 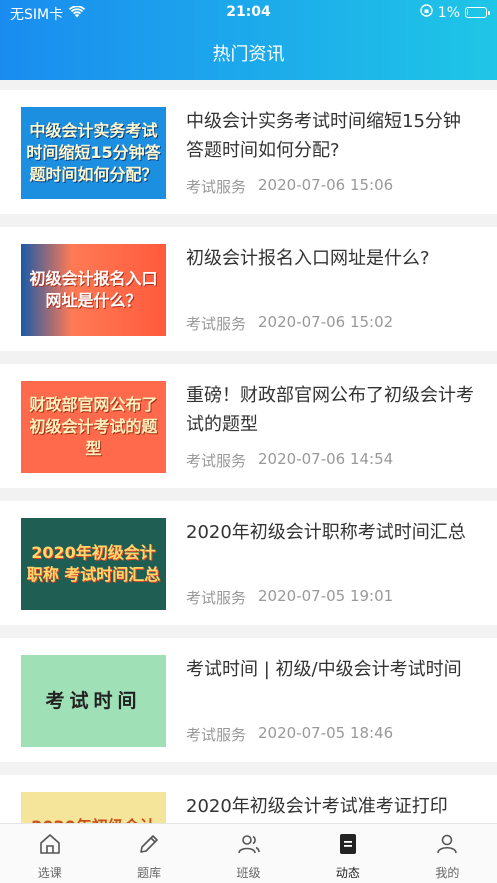 What do you see at coordinates (326, 733) in the screenshot?
I see `news-time: 2020-07-05 18:46` at bounding box center [326, 733].